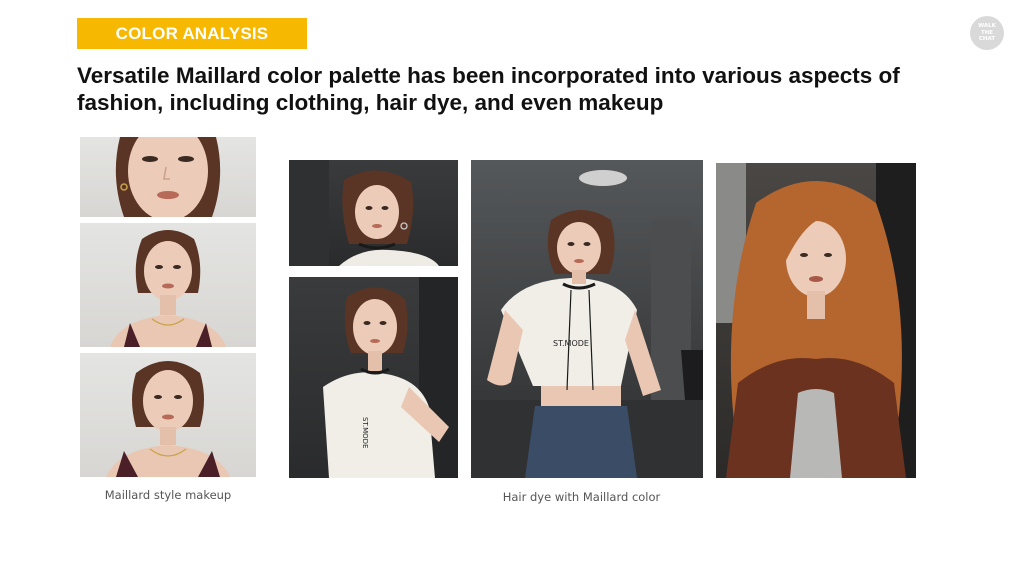  What do you see at coordinates (987, 33) in the screenshot?
I see `walk-the-chat-logo: WALK THE CHAT` at bounding box center [987, 33].